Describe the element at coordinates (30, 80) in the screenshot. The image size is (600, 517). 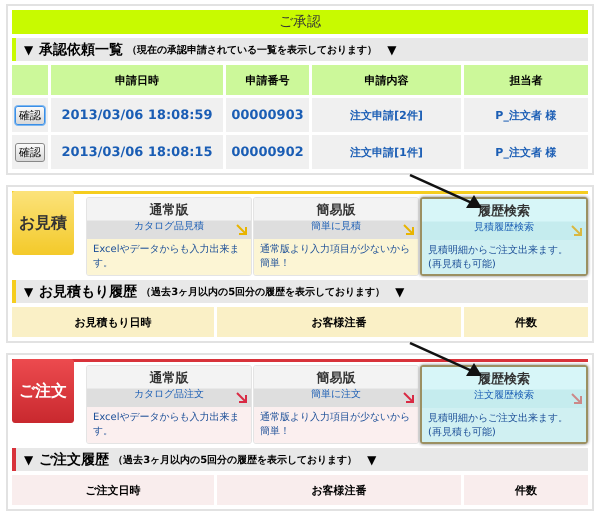
I see `header-cell` at that location.